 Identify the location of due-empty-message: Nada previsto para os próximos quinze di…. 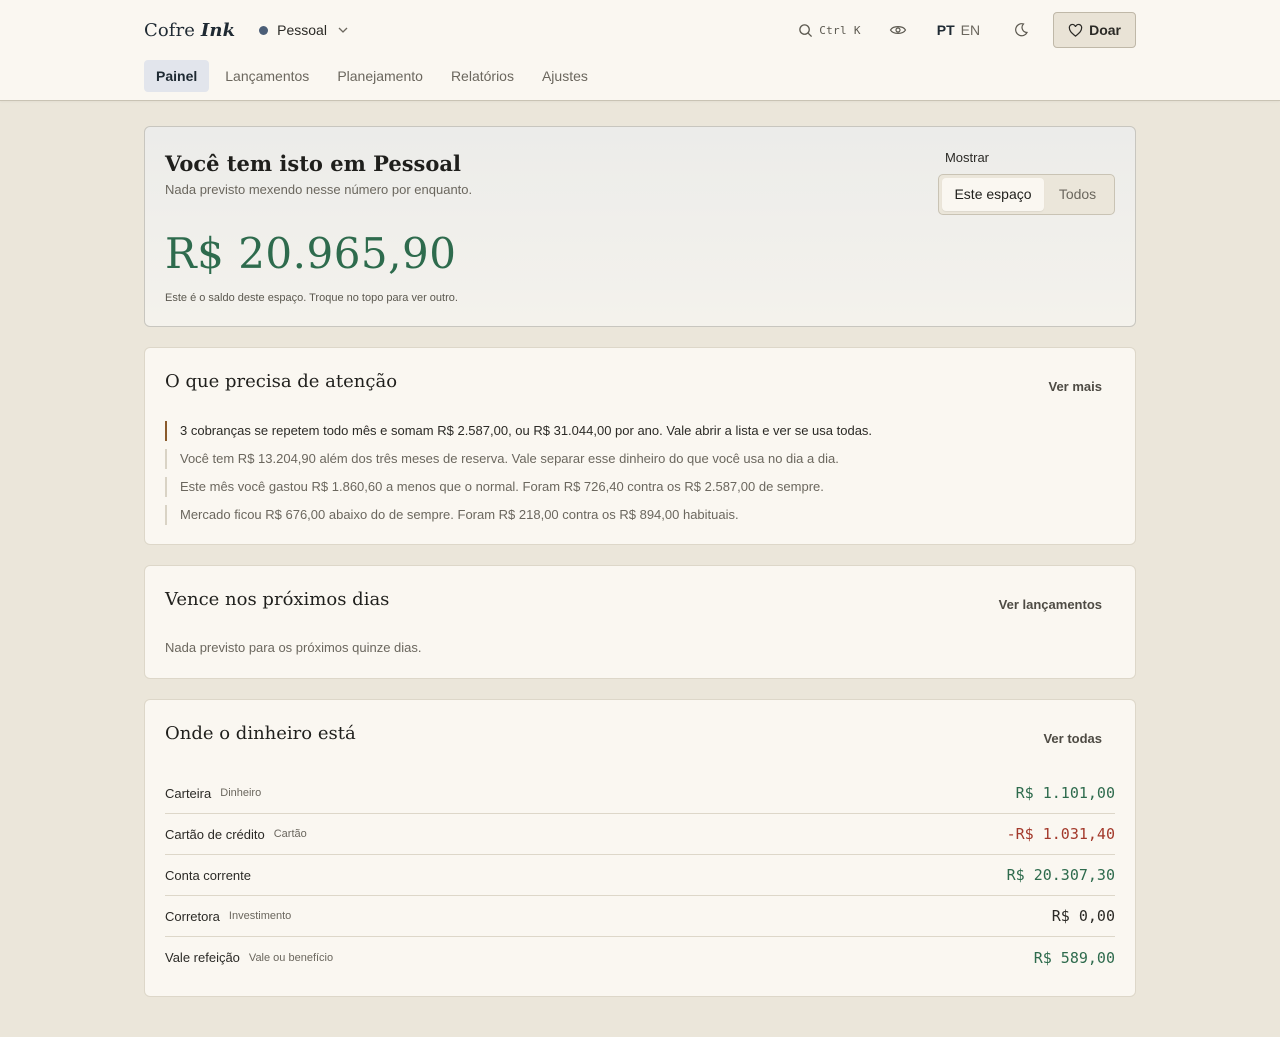
(293, 647).